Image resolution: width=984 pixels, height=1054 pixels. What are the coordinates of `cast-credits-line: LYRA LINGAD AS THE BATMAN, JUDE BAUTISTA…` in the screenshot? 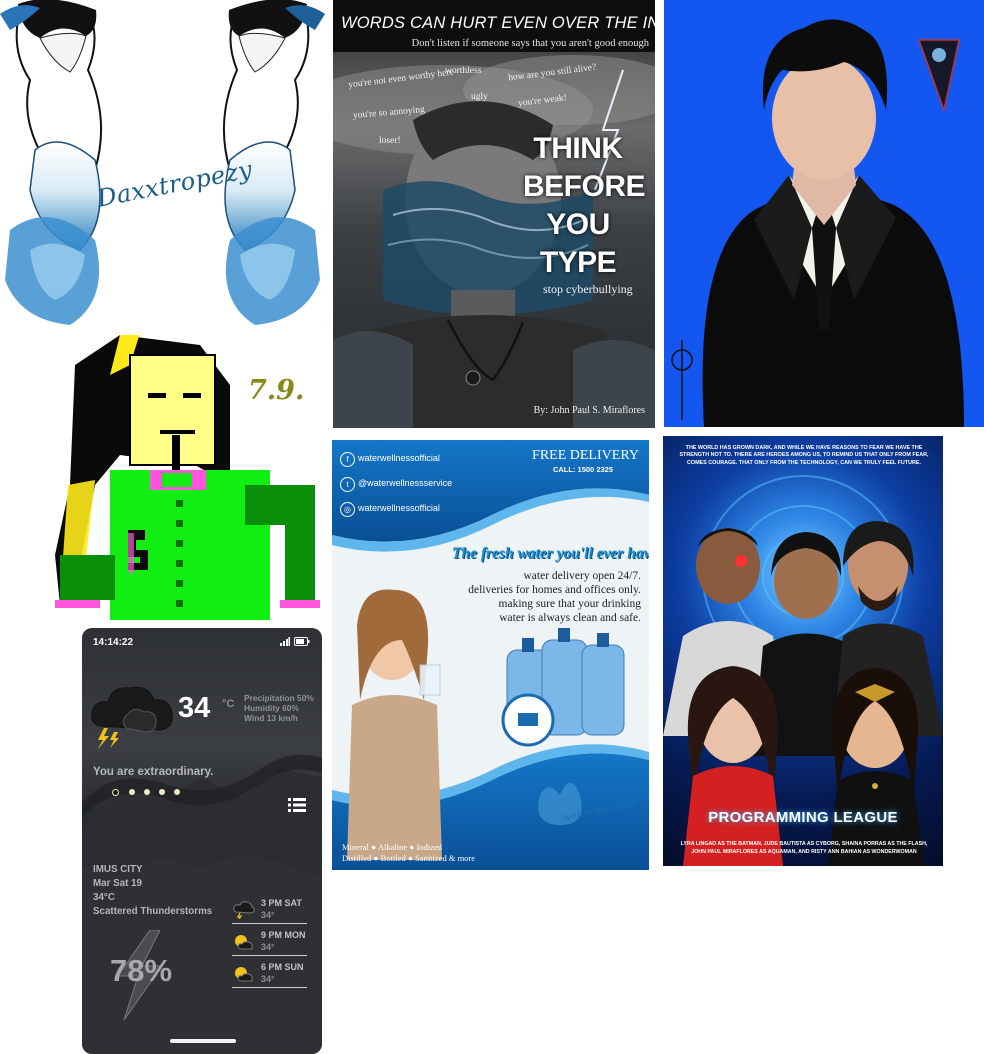 It's located at (804, 844).